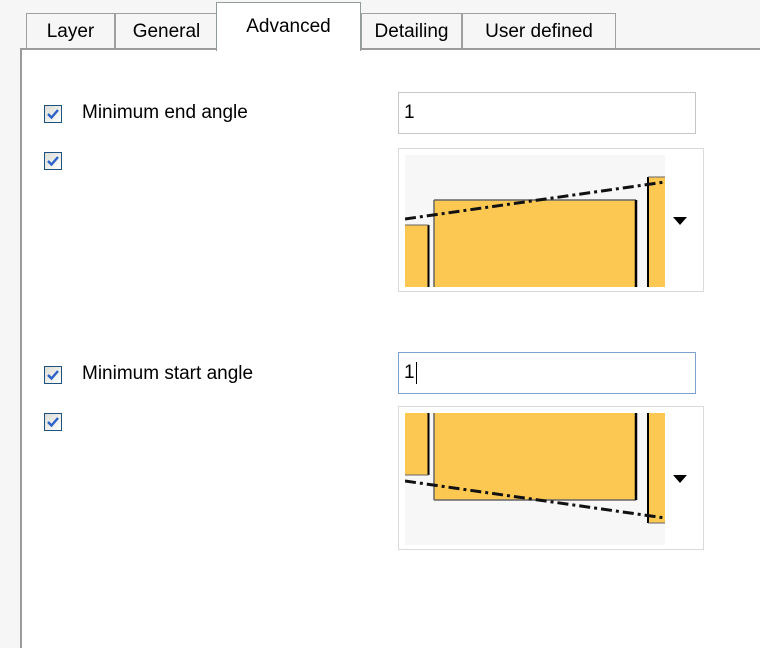 The width and height of the screenshot is (760, 648). Describe the element at coordinates (547, 373) in the screenshot. I see `minimum-start-angle-input: 1` at that location.